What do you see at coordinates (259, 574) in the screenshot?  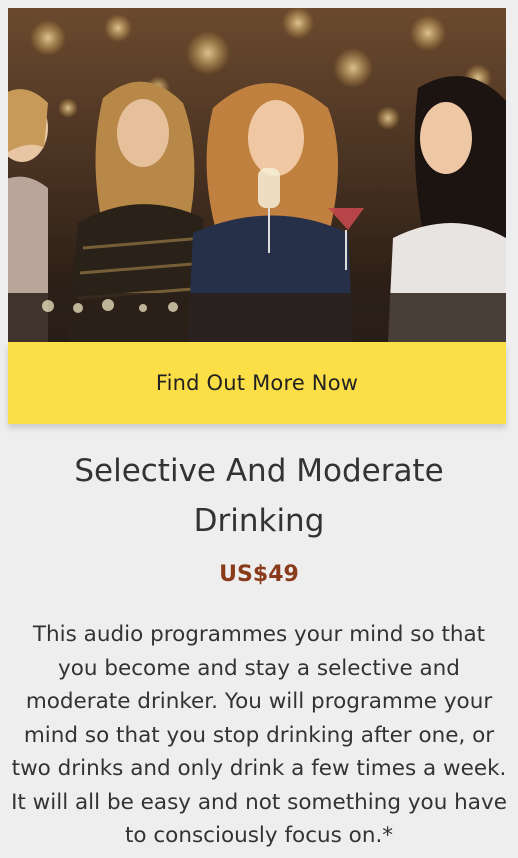 I see `product-price: US$49` at bounding box center [259, 574].